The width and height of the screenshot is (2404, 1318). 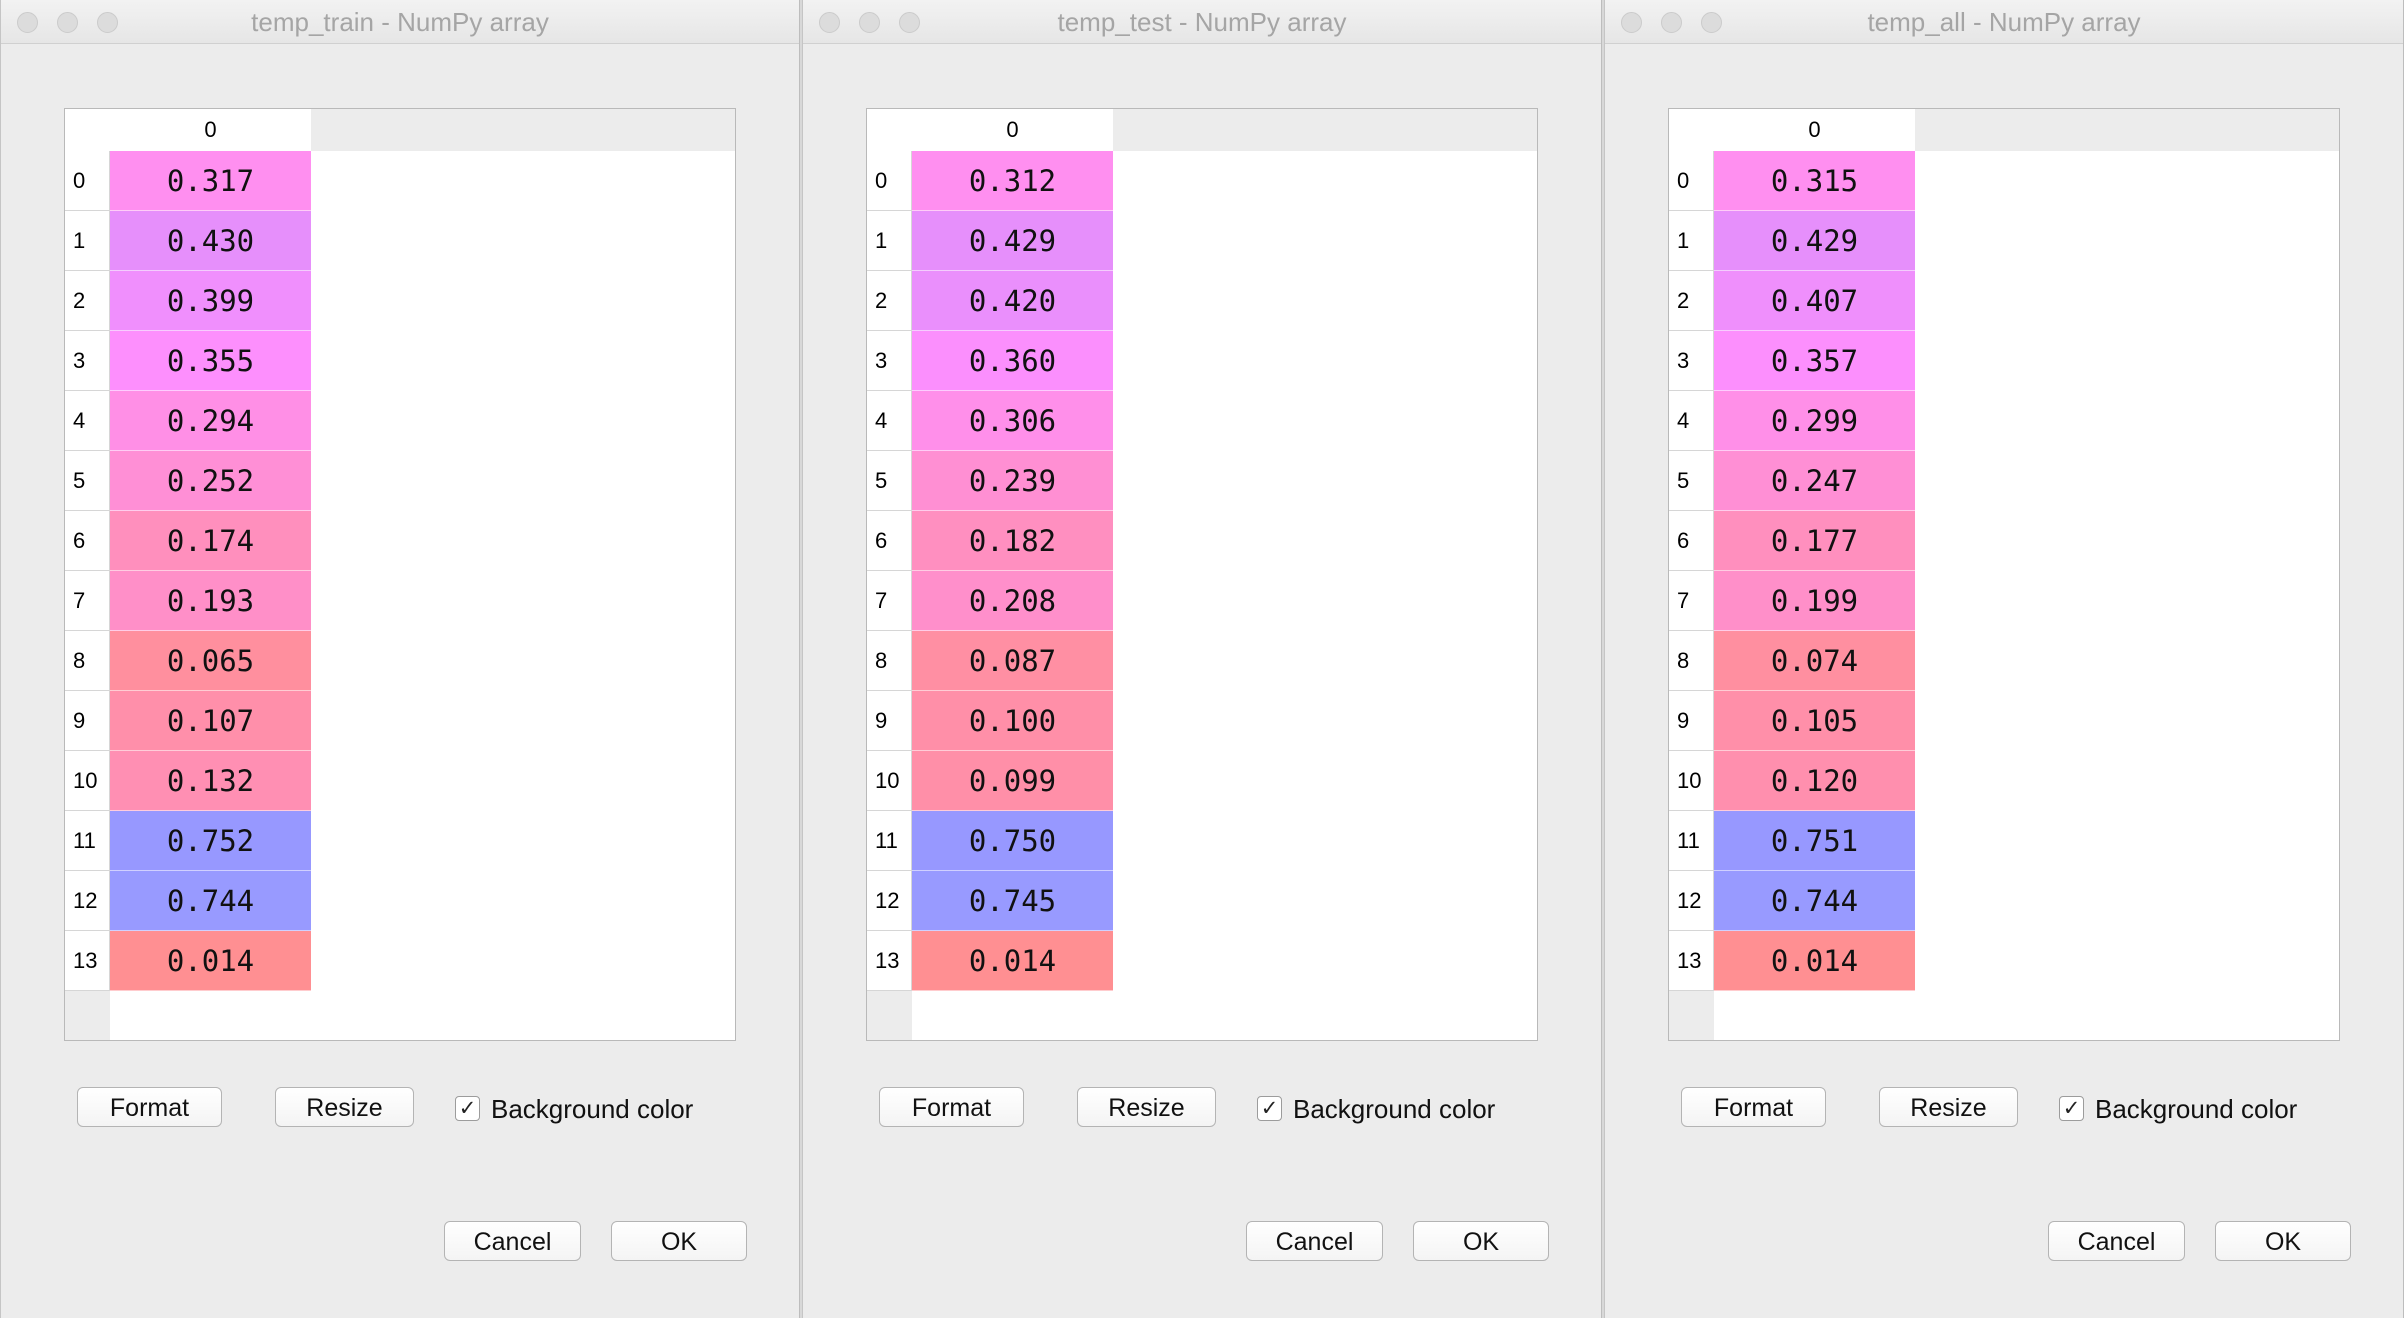 What do you see at coordinates (1012, 781) in the screenshot?
I see `array-cell: 0.099` at bounding box center [1012, 781].